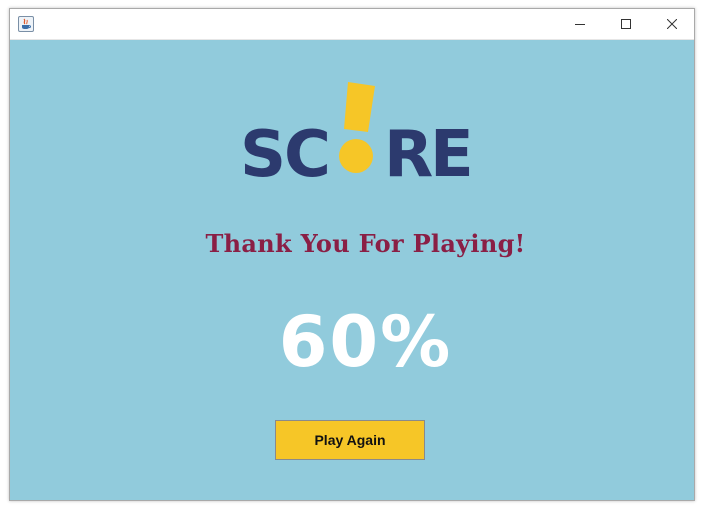 This screenshot has height=512, width=707. Describe the element at coordinates (26, 24) in the screenshot. I see `java-app-icon` at that location.